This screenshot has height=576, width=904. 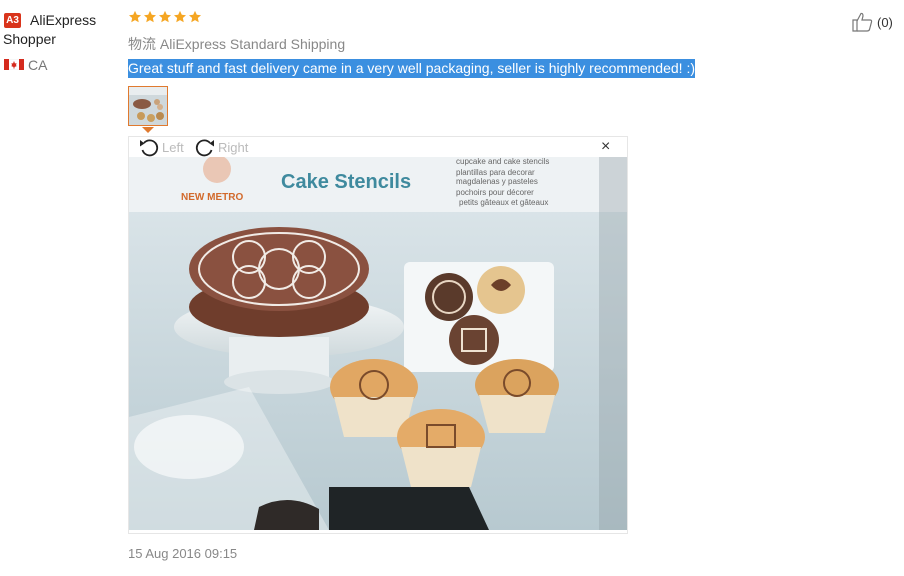 I want to click on helpful-button: (0), so click(x=872, y=22).